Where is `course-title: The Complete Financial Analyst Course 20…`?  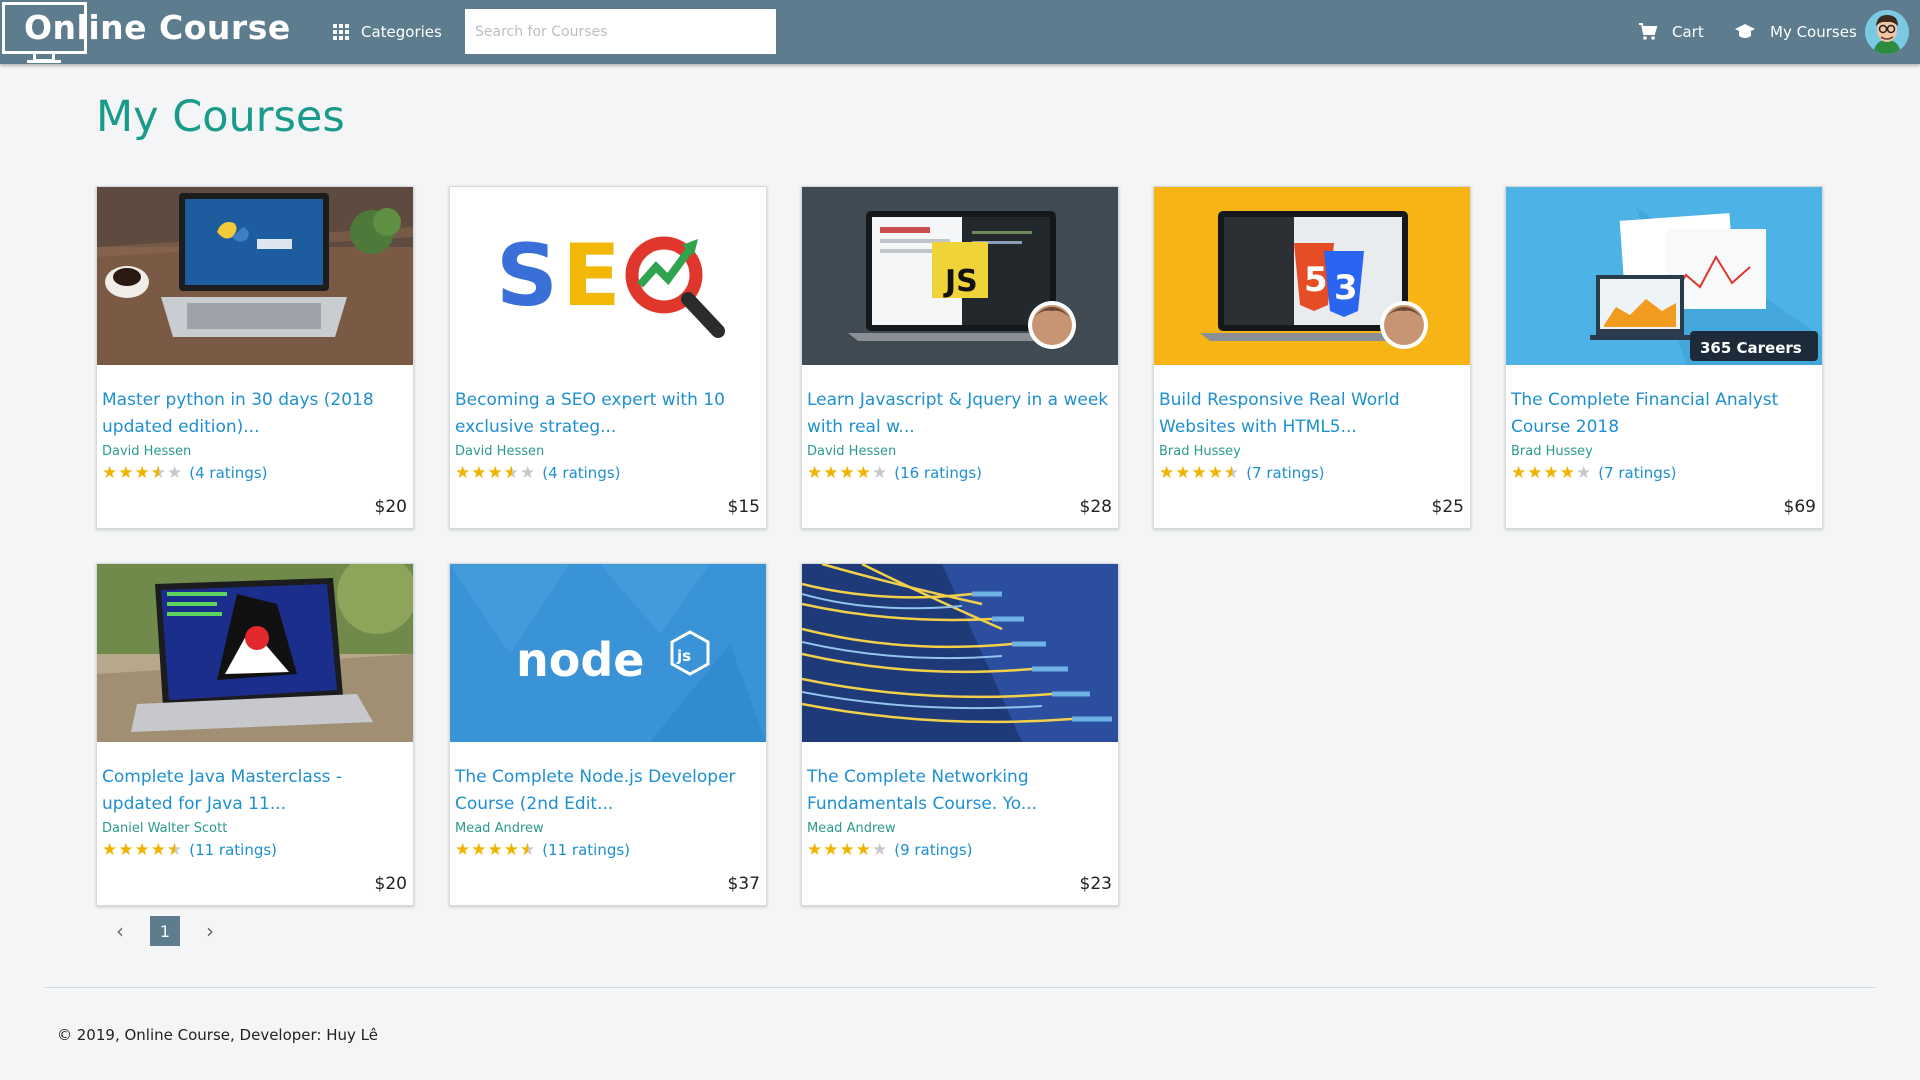
course-title: The Complete Financial Analyst Course 20… is located at coordinates (1665, 414).